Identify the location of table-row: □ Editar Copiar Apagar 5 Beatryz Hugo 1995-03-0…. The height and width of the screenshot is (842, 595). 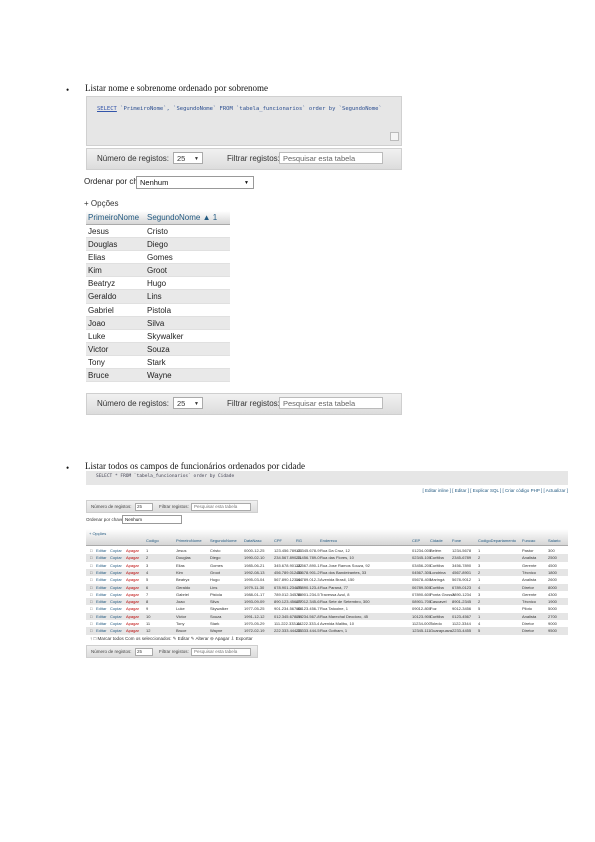
(327, 580).